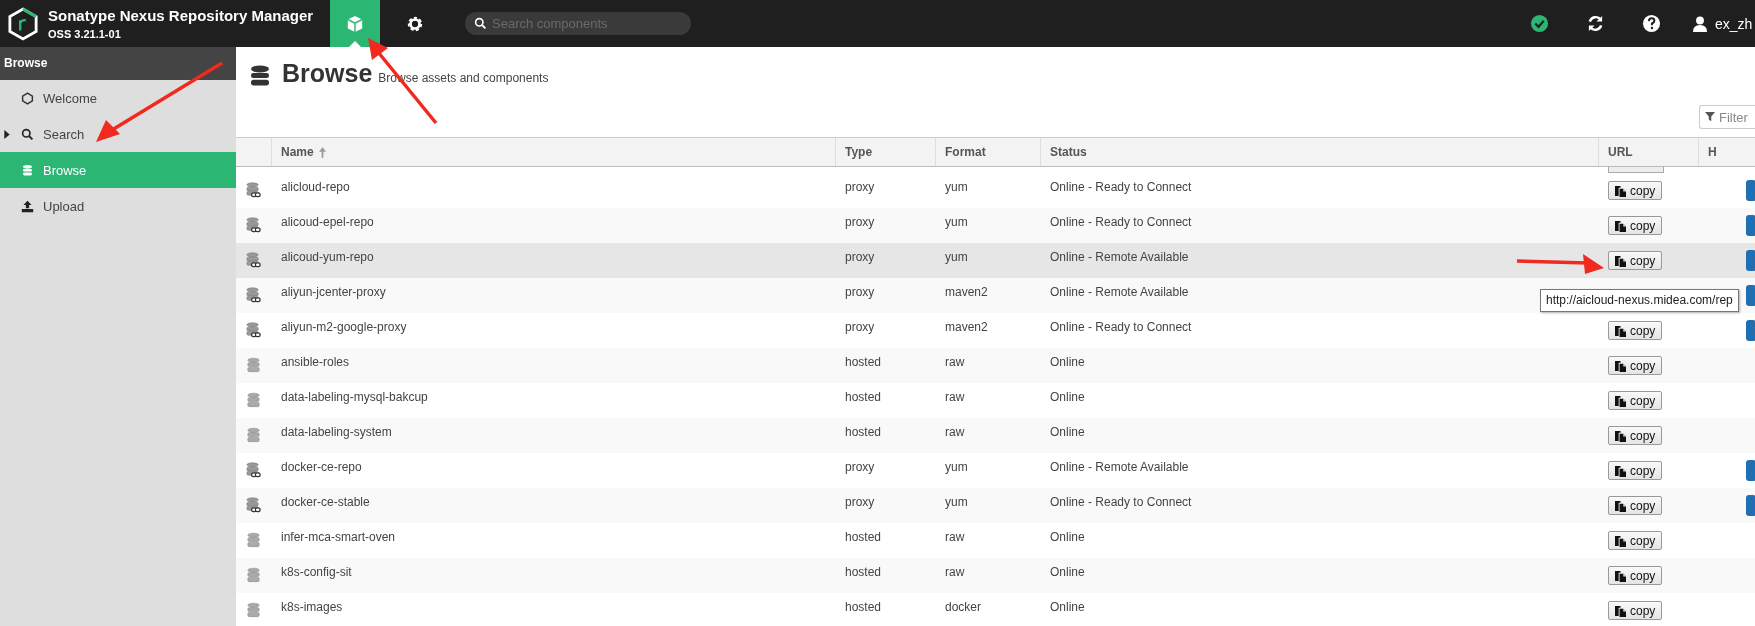 The height and width of the screenshot is (626, 1755). I want to click on app-title: Sonatype Nexus Repository Manager, so click(181, 15).